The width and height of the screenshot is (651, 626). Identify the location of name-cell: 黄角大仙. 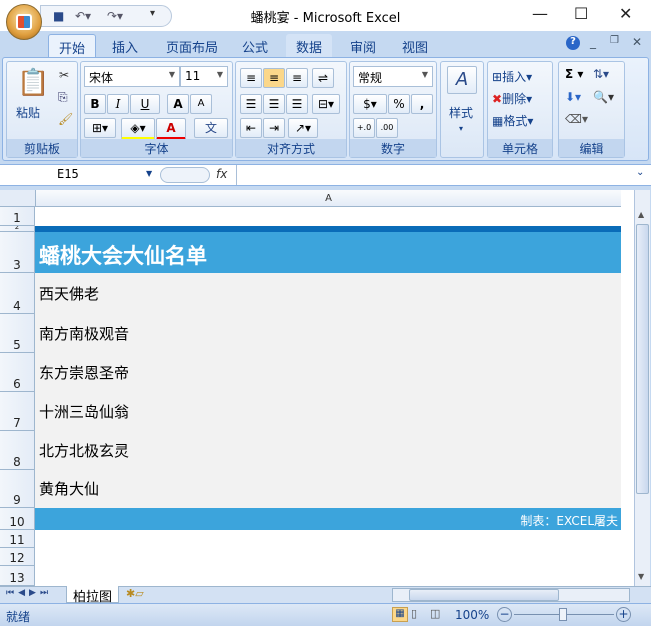
(328, 489).